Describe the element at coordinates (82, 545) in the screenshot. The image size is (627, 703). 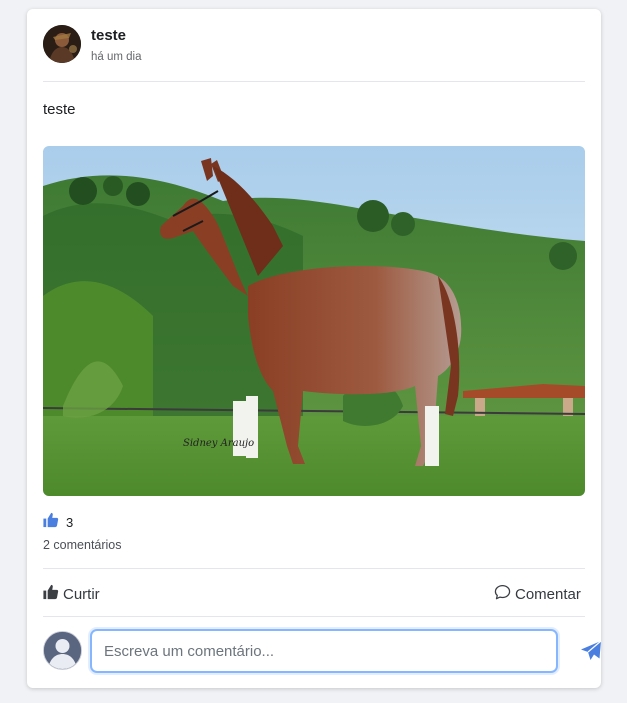
I see `comments-count: 2 comentários` at that location.